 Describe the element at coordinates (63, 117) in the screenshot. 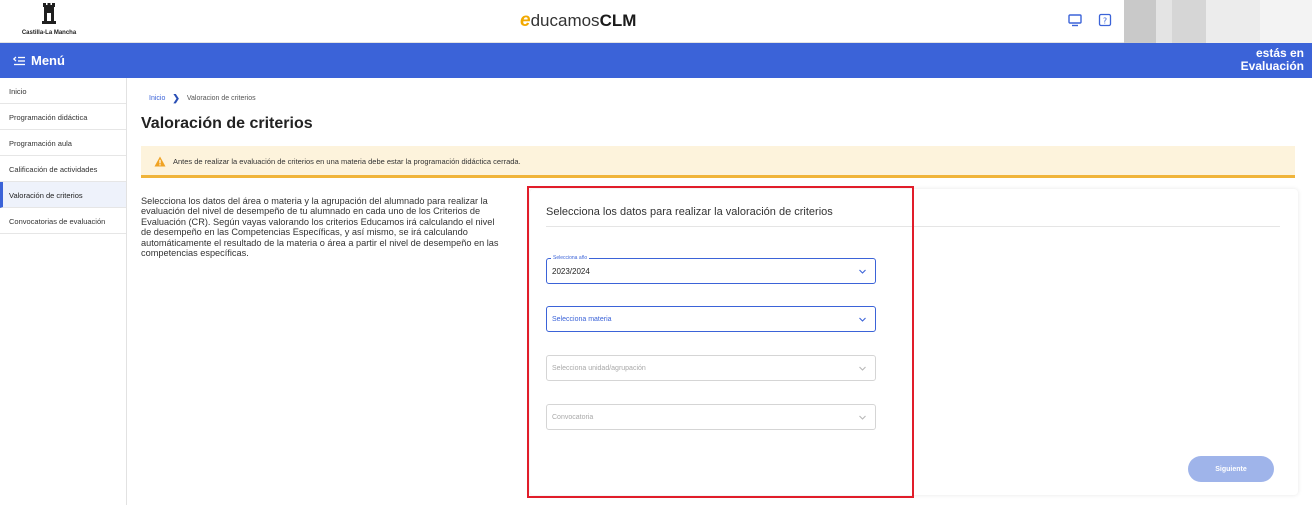

I see `sidebar-item-programacion-didactica: Programación didáctica` at that location.